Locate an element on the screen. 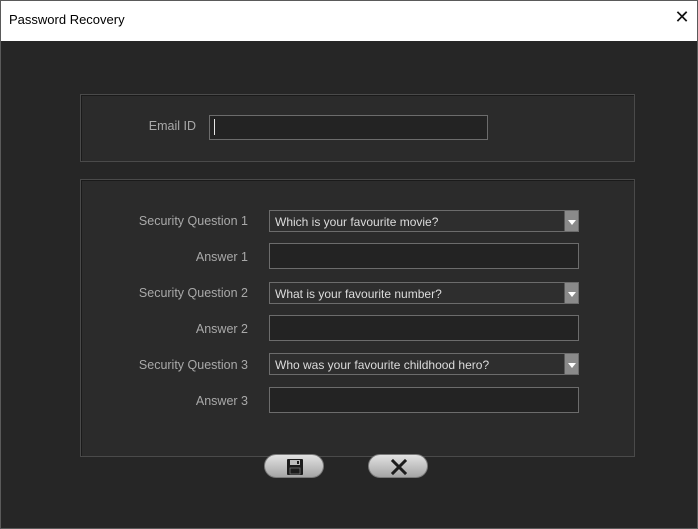 This screenshot has height=529, width=698. floppy-disk-icon is located at coordinates (295, 467).